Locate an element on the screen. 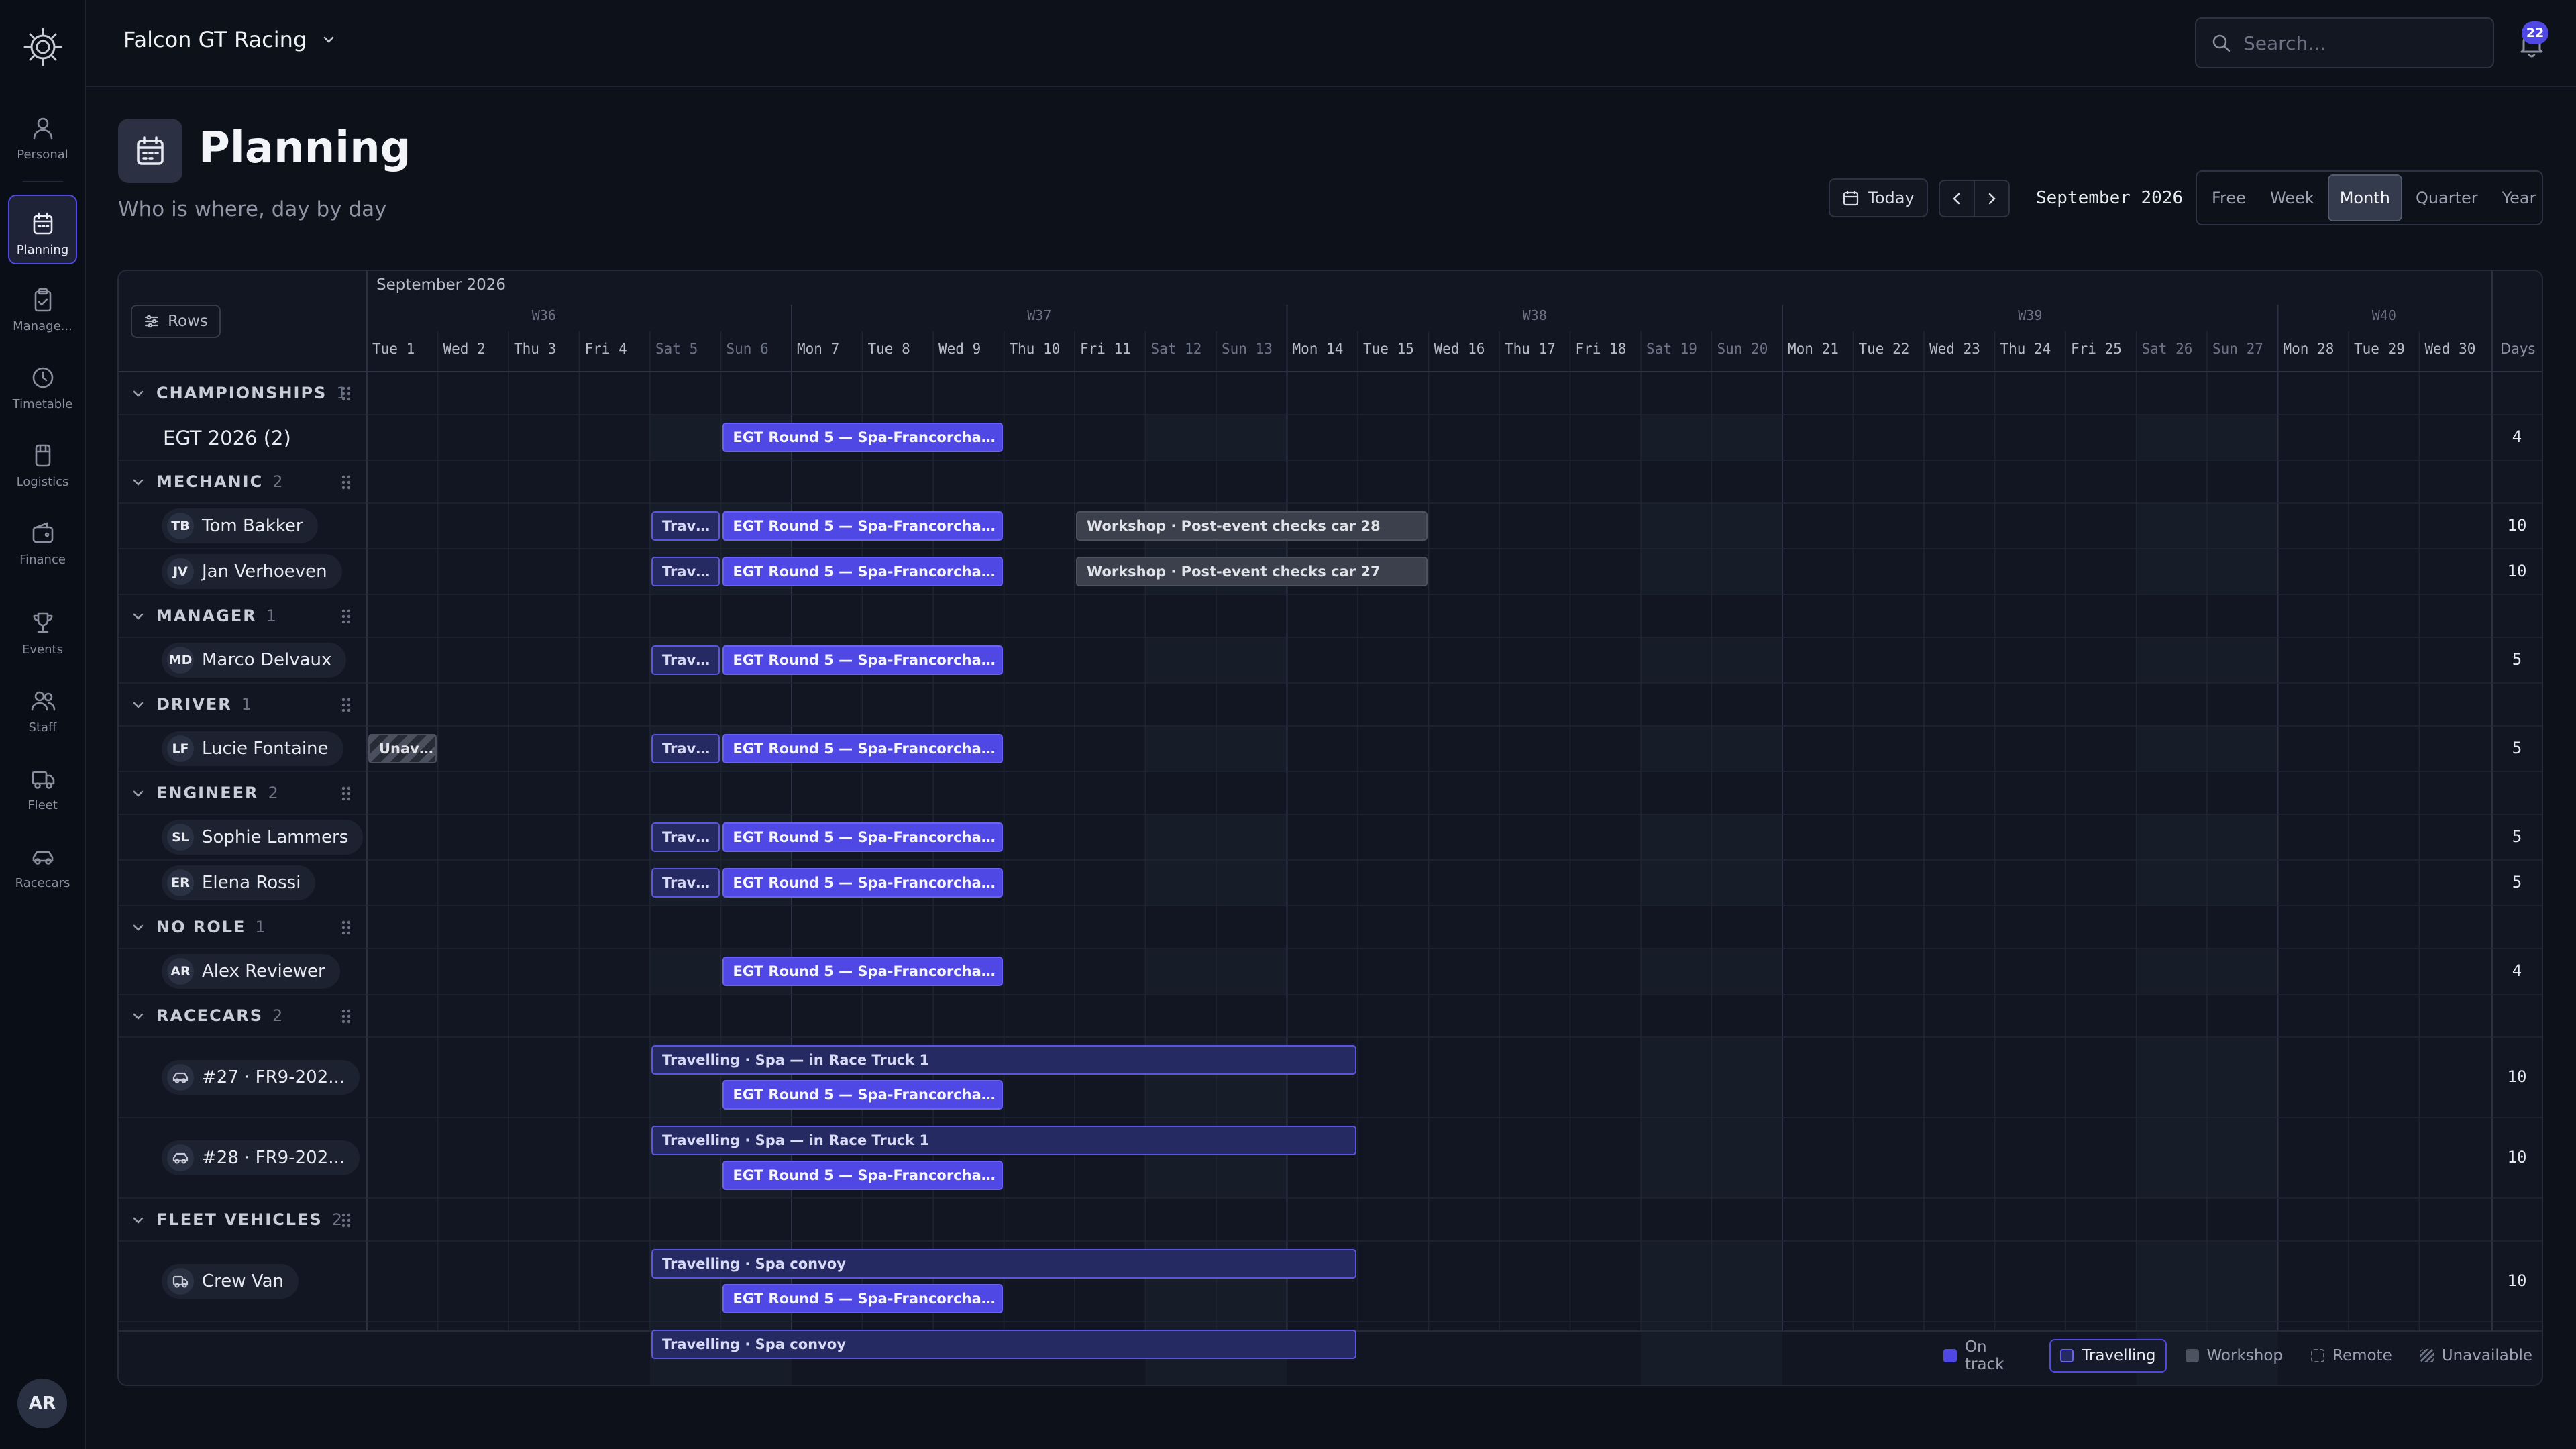 The width and height of the screenshot is (2576, 1449). legend-item-remote: Remote is located at coordinates (2352, 1356).